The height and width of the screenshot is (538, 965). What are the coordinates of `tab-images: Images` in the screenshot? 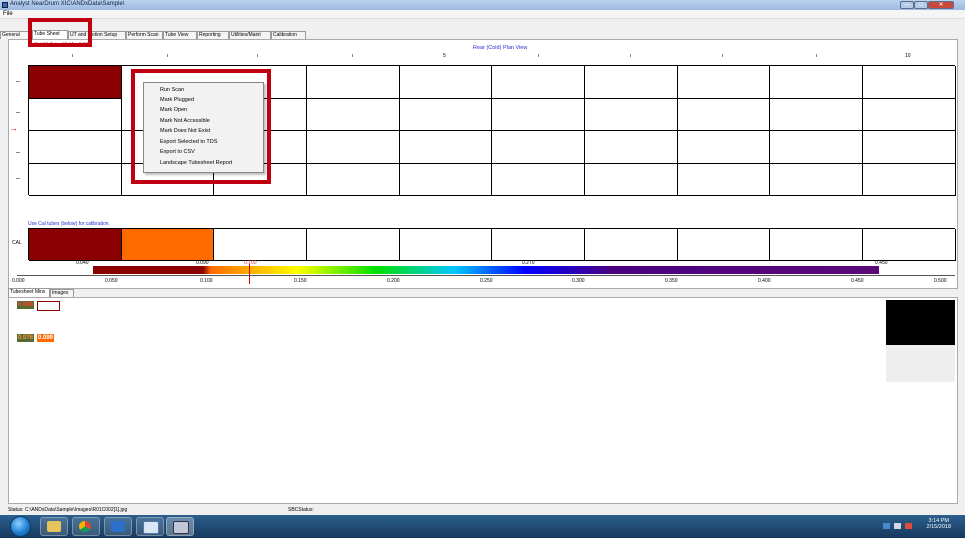 It's located at (62, 293).